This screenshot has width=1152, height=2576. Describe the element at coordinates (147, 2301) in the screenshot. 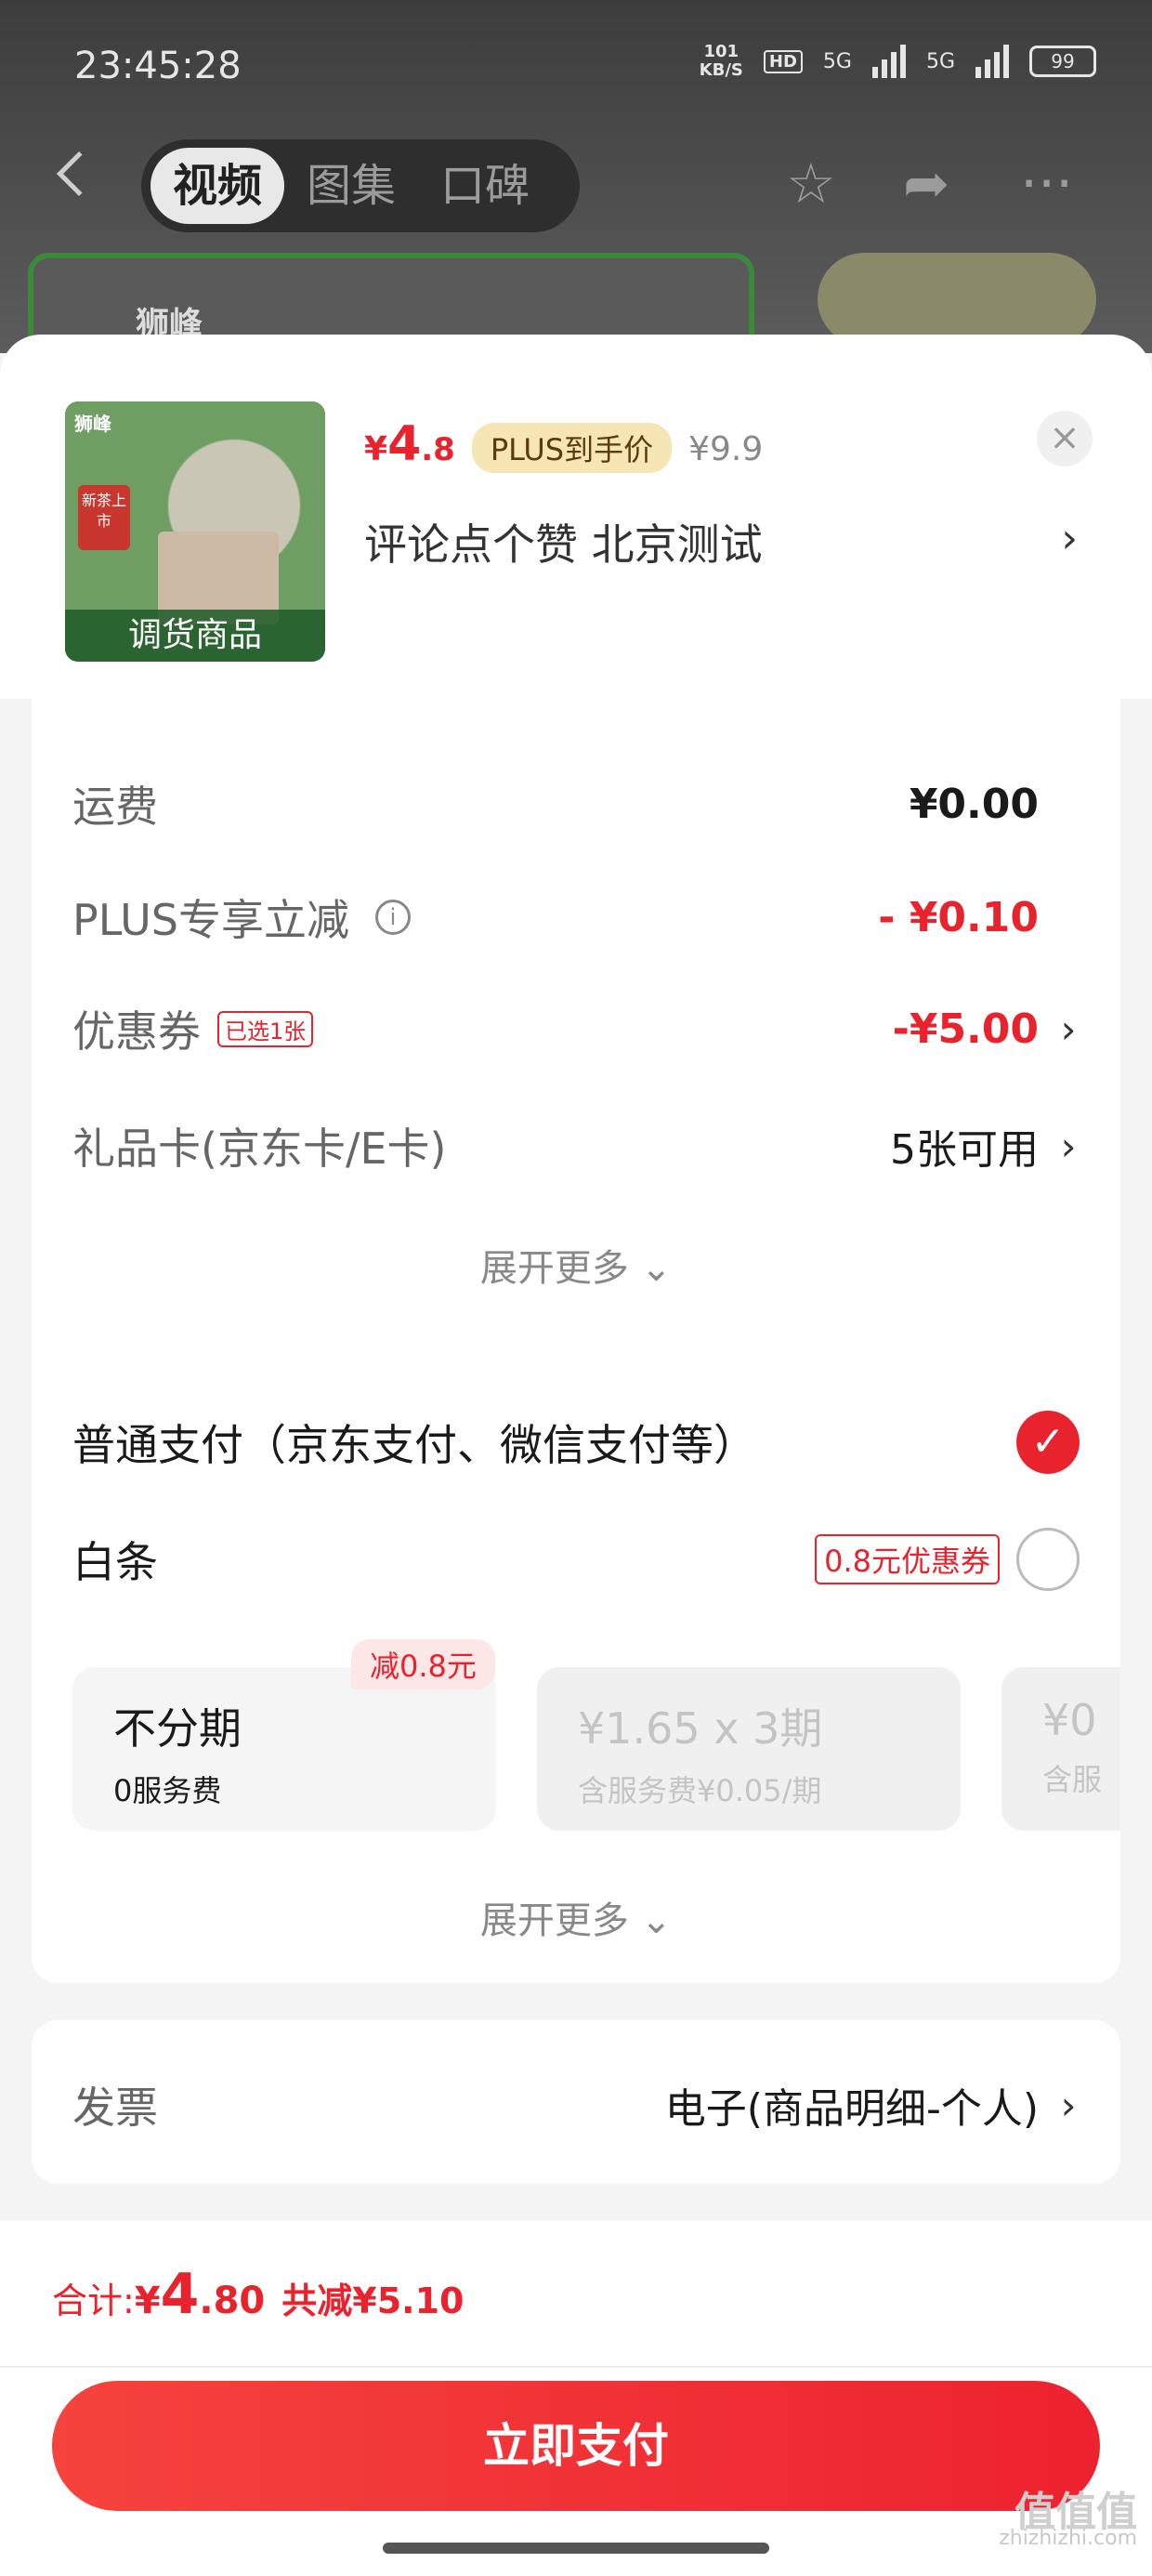

I see `total-symbol: ¥` at that location.